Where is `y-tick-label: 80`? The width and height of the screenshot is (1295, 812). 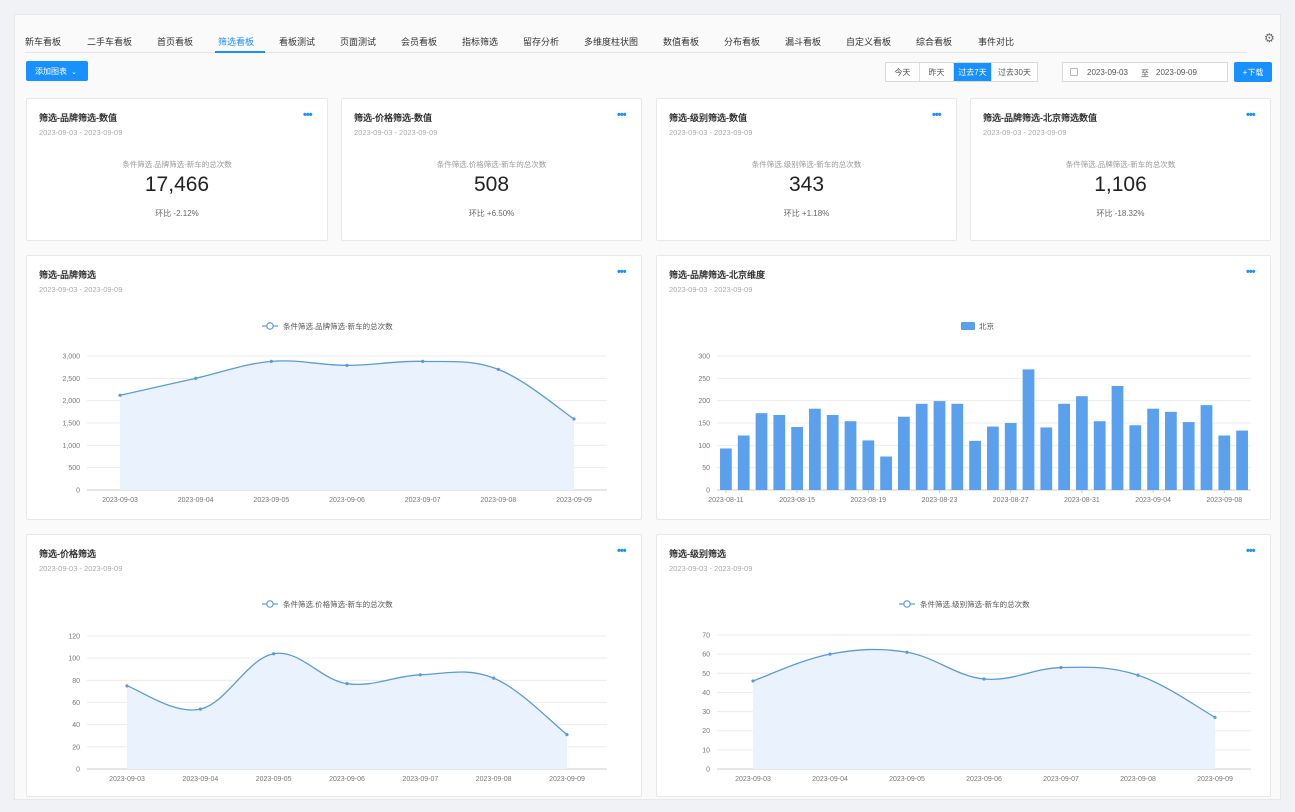 y-tick-label: 80 is located at coordinates (76, 681).